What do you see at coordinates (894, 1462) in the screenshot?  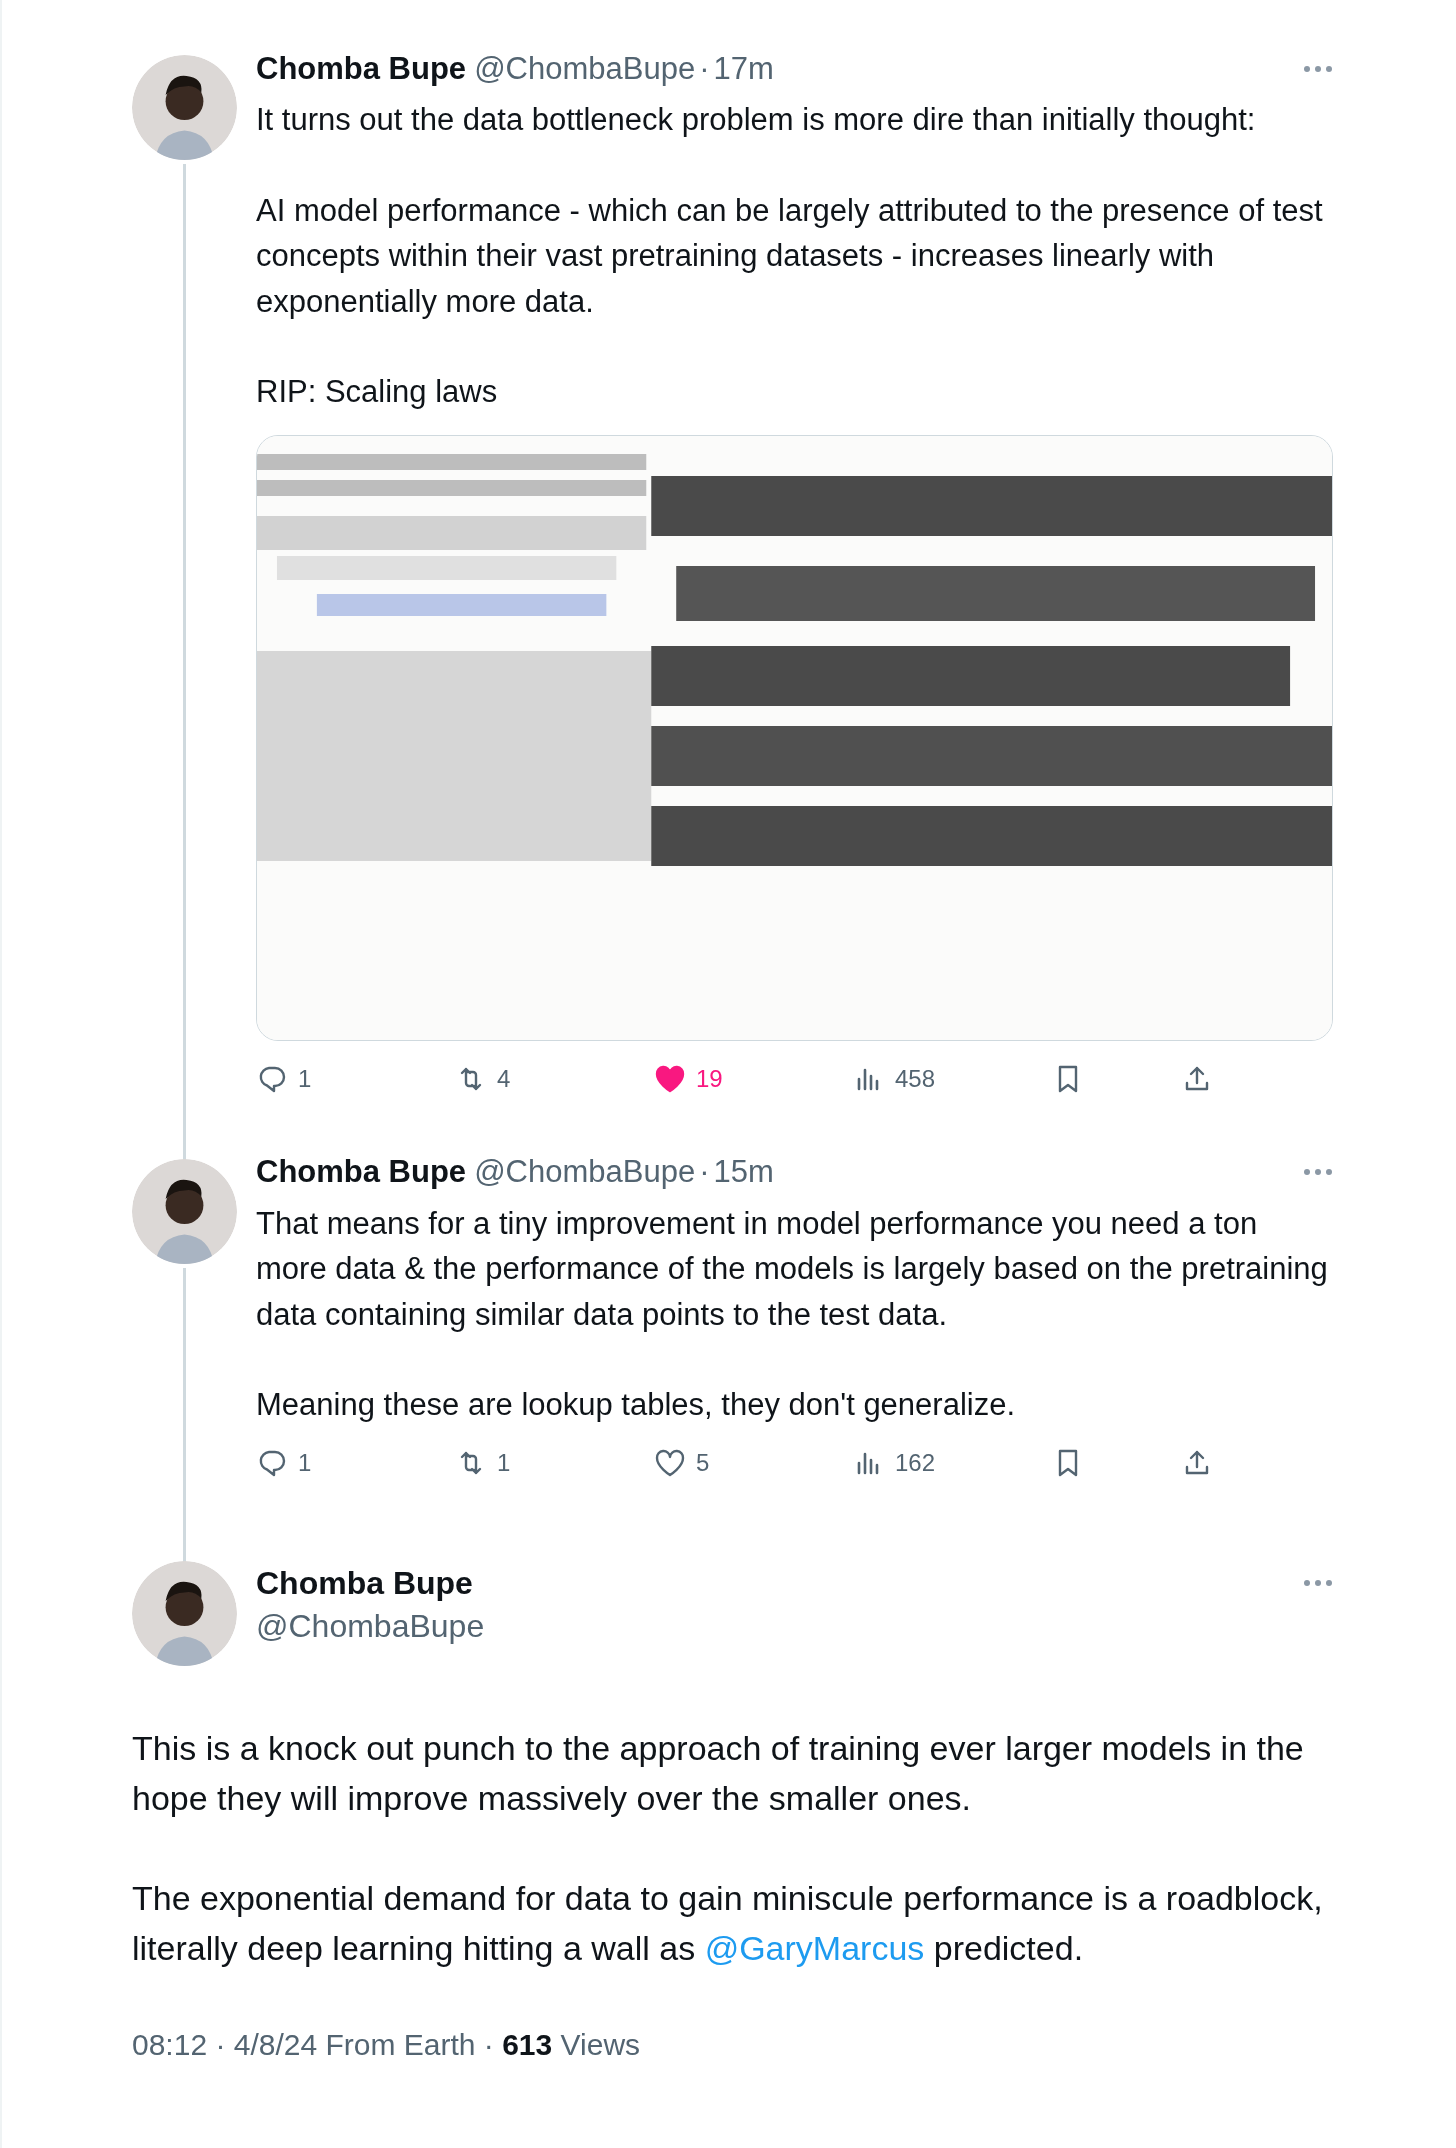 I see `views-button: 162` at bounding box center [894, 1462].